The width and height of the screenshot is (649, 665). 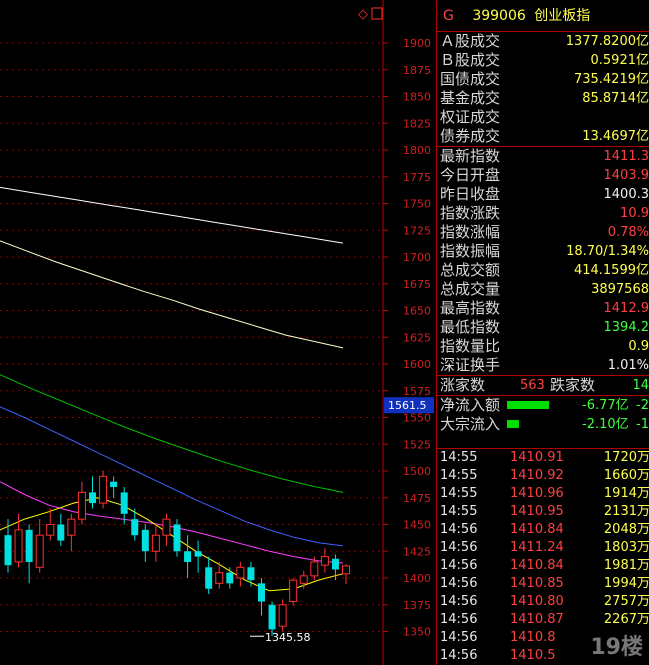 What do you see at coordinates (543, 213) in the screenshot?
I see `stat-row: 指数涨跌 10.9` at bounding box center [543, 213].